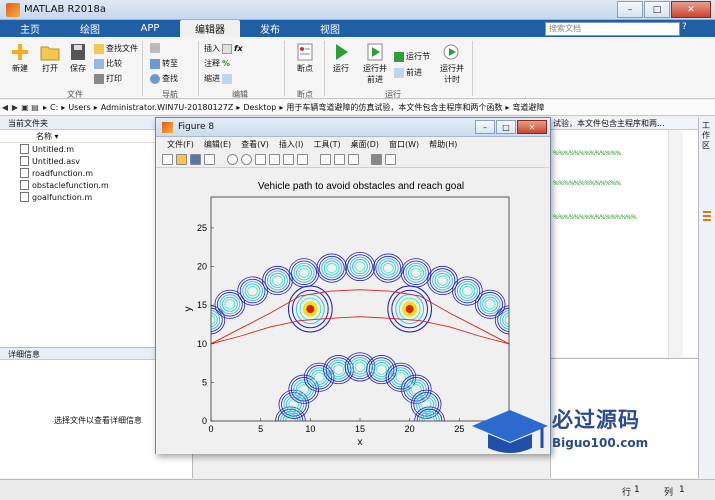 This screenshot has height=500, width=715. Describe the element at coordinates (443, 144) in the screenshot. I see `menu-help: 帮助(H)` at that location.